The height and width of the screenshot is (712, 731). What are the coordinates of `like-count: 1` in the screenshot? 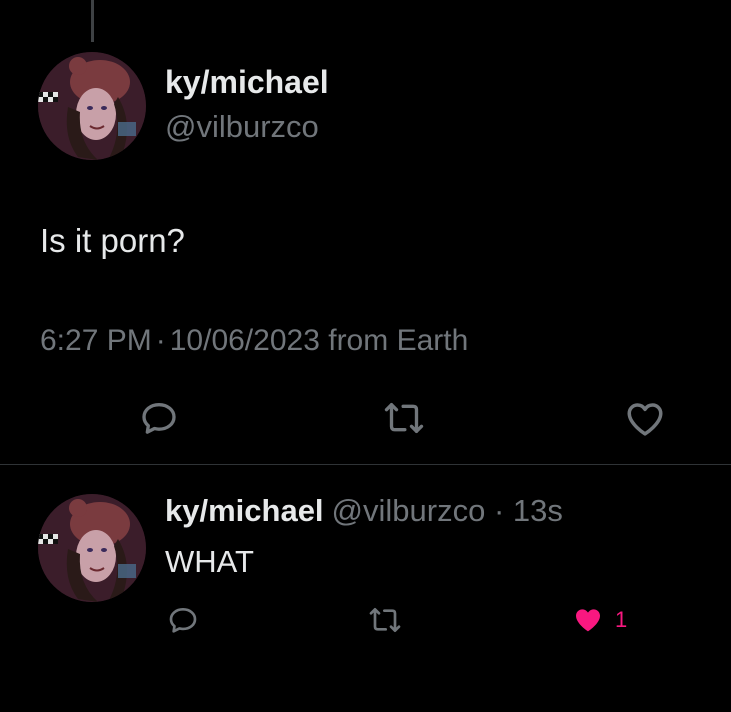 It's located at (621, 619).